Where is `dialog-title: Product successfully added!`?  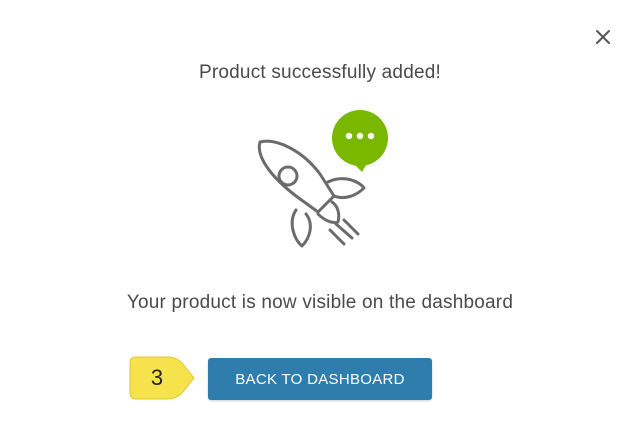 dialog-title: Product successfully added! is located at coordinates (320, 72).